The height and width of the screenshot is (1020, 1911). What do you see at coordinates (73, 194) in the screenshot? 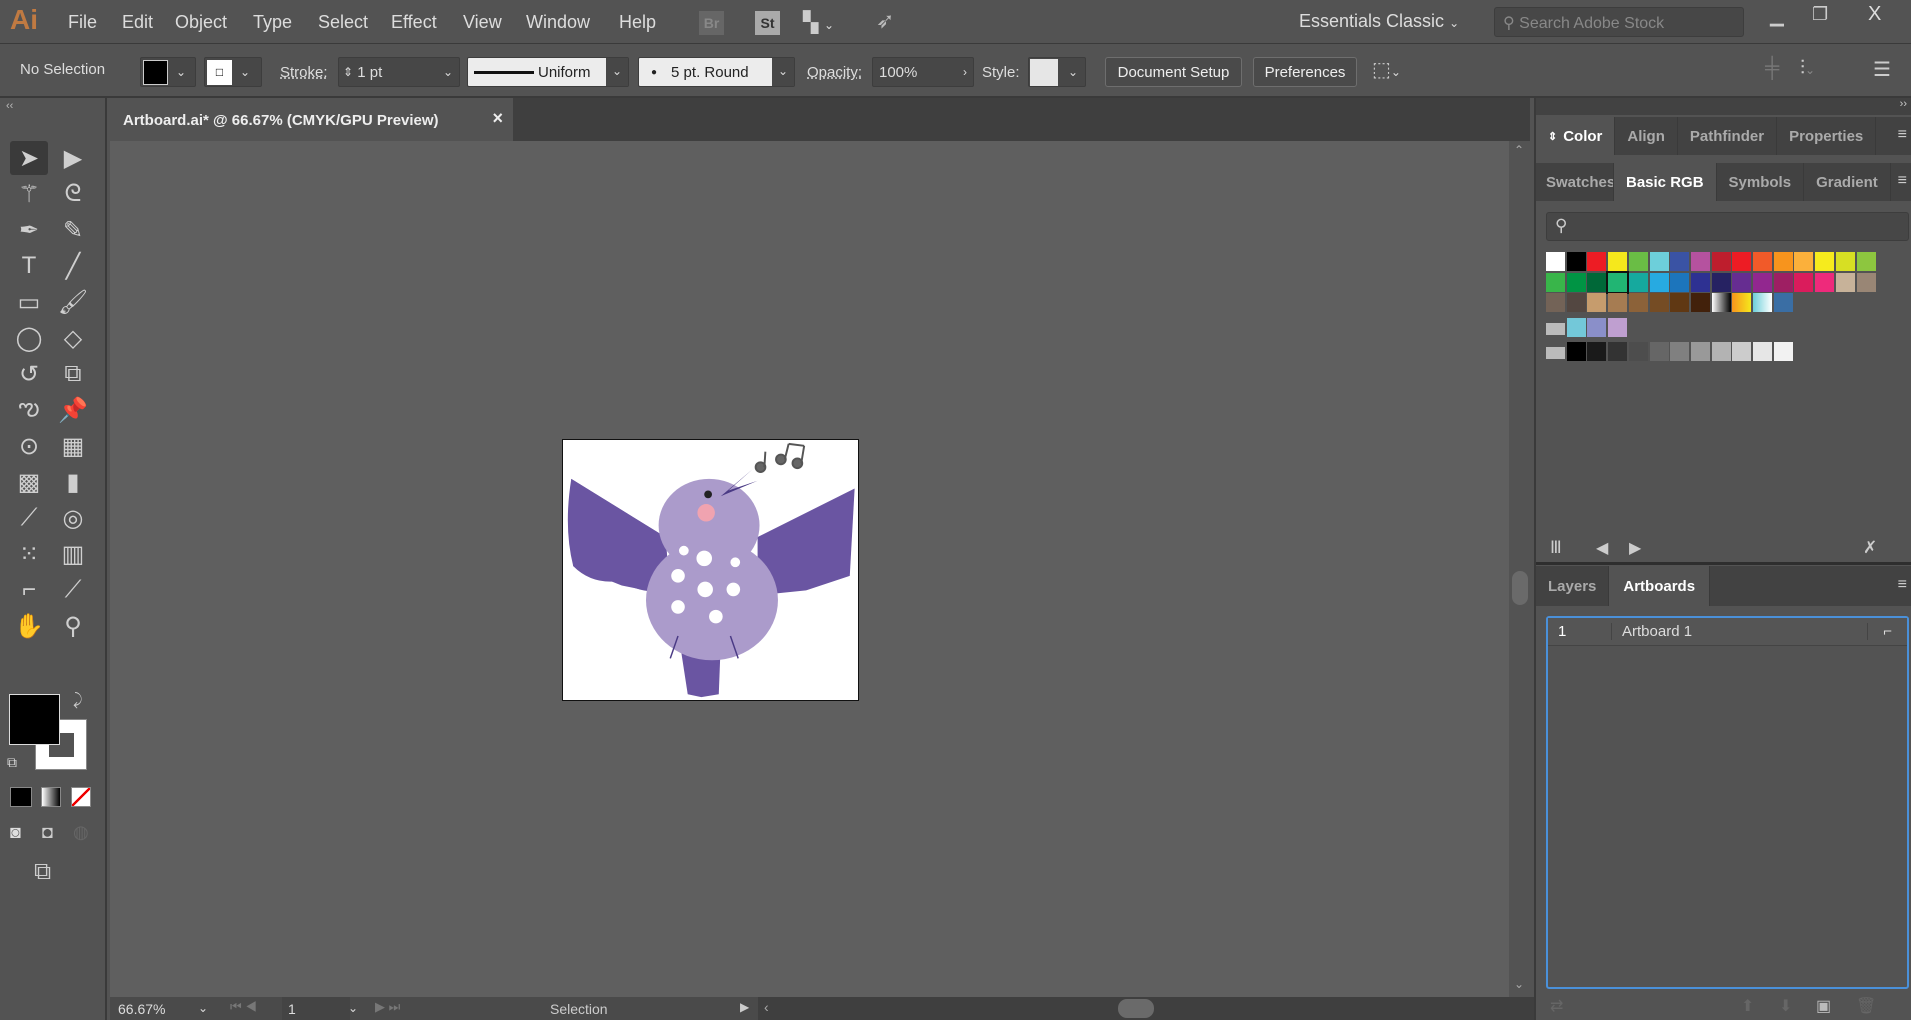
I see `lasso-icon: ᘓ` at bounding box center [73, 194].